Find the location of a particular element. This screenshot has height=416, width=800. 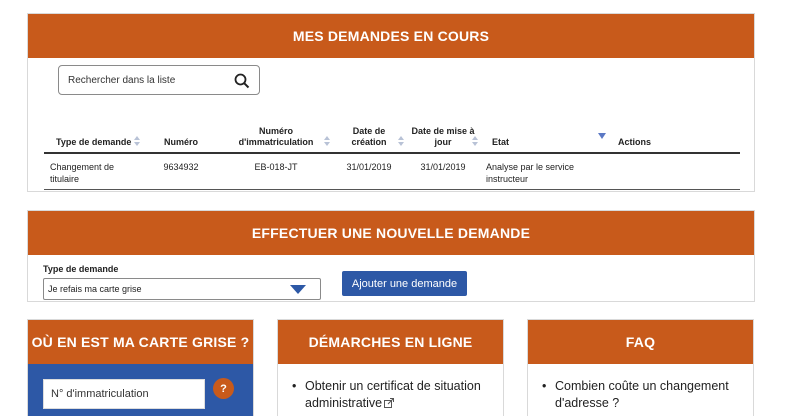

cell-immat: EB-018-JT is located at coordinates (276, 167).